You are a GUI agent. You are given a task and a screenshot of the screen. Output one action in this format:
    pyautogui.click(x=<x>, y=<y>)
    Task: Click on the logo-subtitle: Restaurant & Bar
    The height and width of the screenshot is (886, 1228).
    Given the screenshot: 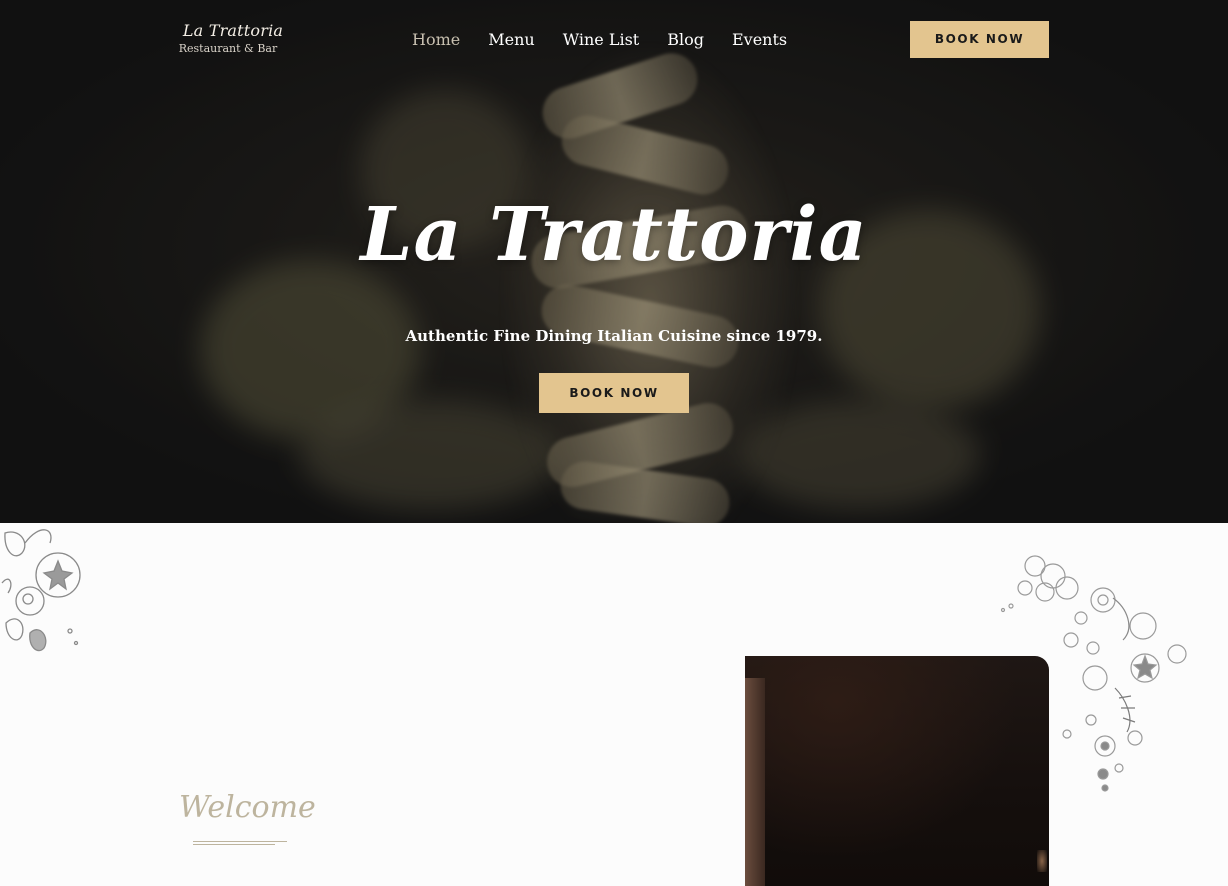 What is the action you would take?
    pyautogui.click(x=228, y=48)
    